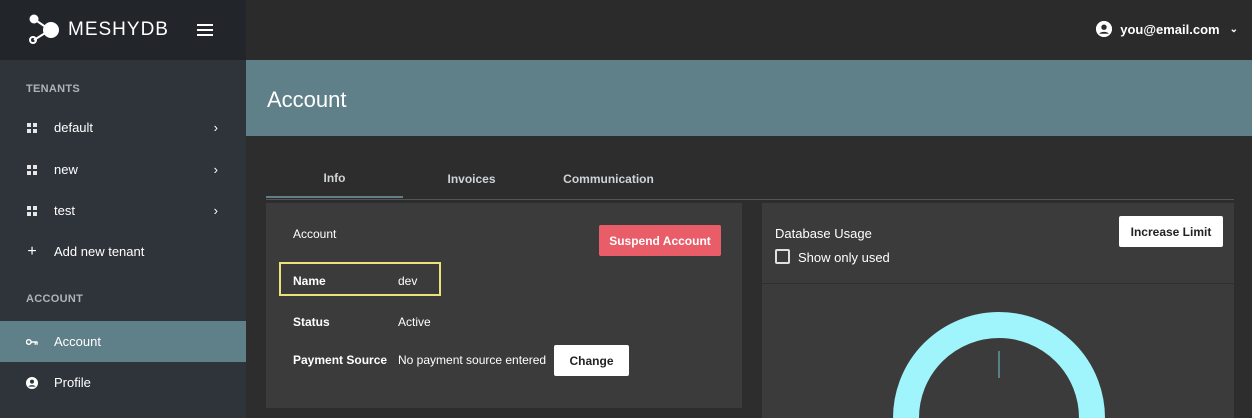 The height and width of the screenshot is (418, 1252). I want to click on tab-bar: Info Invoices Communication, so click(750, 180).